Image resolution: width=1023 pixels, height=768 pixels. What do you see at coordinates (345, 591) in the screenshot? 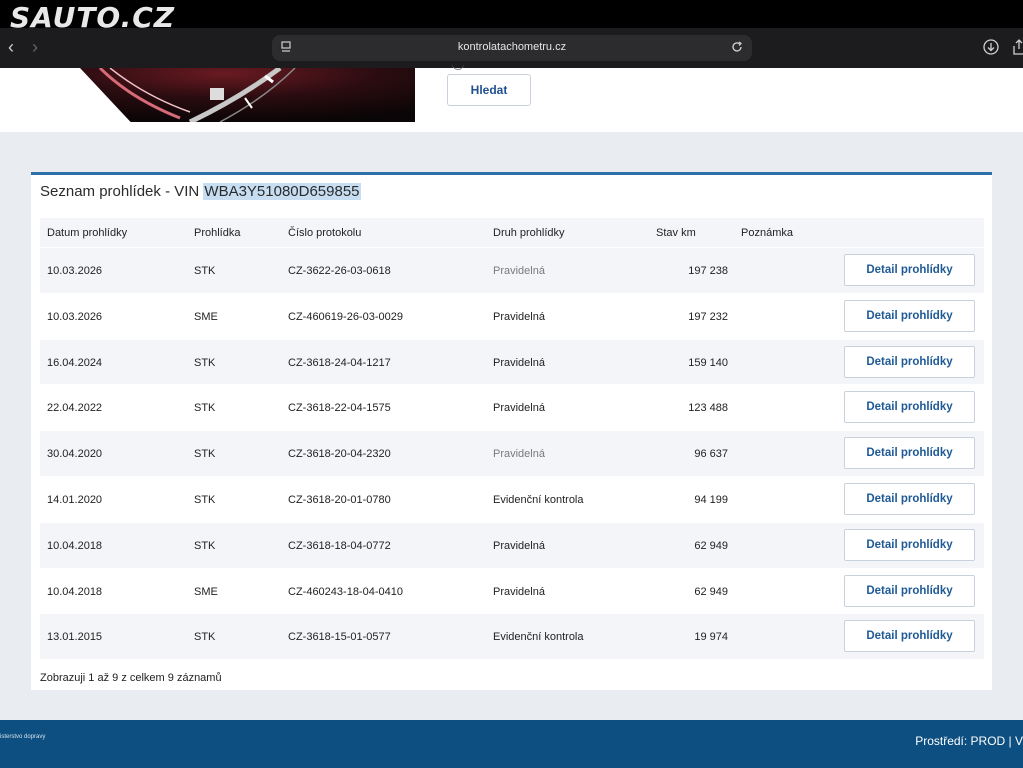
I see `cell-protocol: CZ-460243-18-04-0410` at bounding box center [345, 591].